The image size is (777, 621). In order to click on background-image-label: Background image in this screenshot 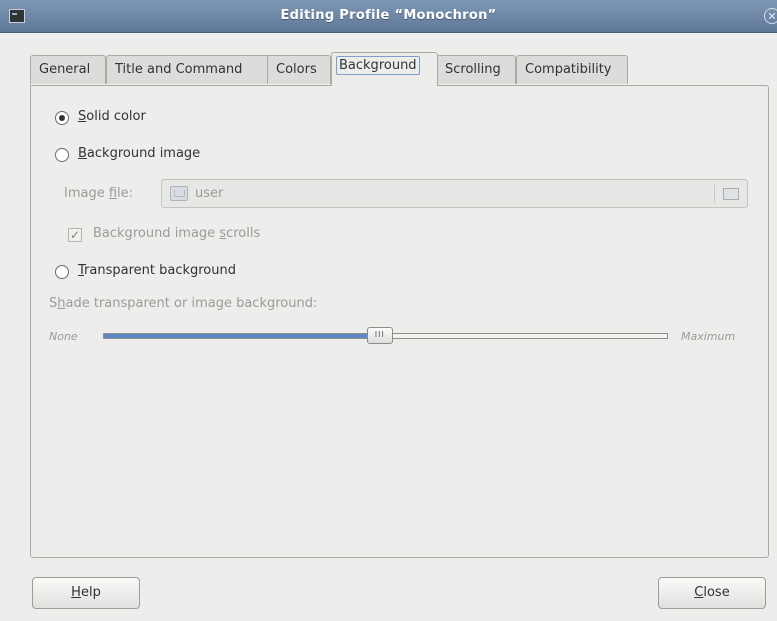, I will do `click(139, 153)`.